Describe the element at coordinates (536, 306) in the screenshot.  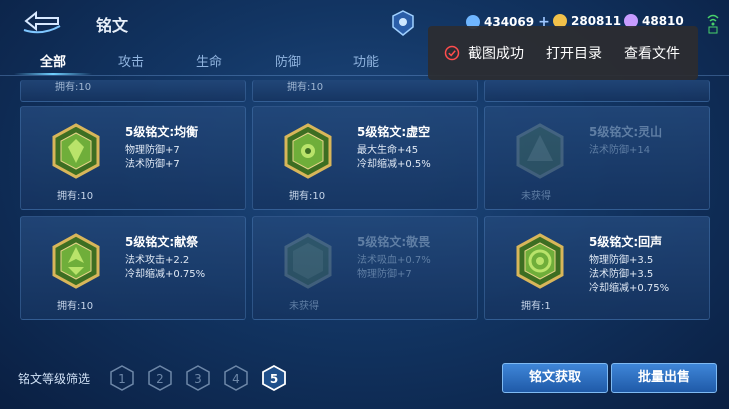
I see `owned-count: 拥有:1` at that location.